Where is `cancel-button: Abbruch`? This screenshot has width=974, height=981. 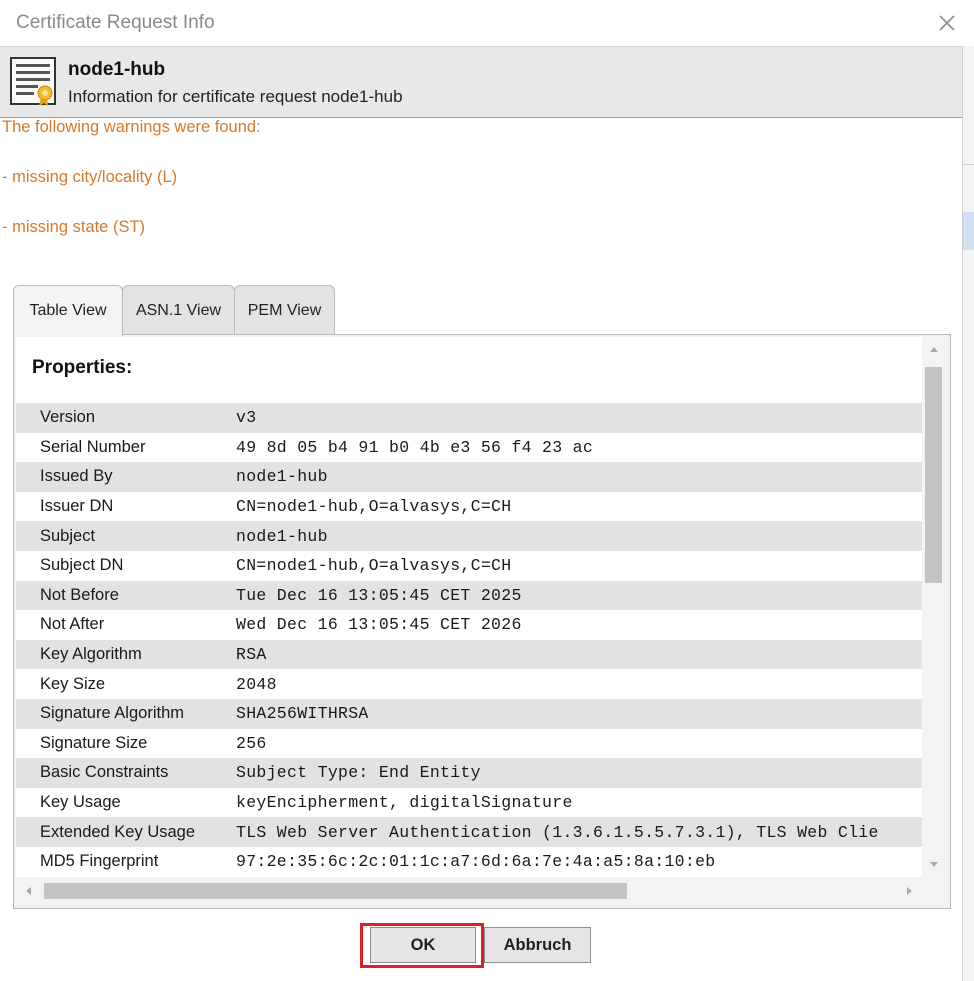
cancel-button: Abbruch is located at coordinates (537, 945).